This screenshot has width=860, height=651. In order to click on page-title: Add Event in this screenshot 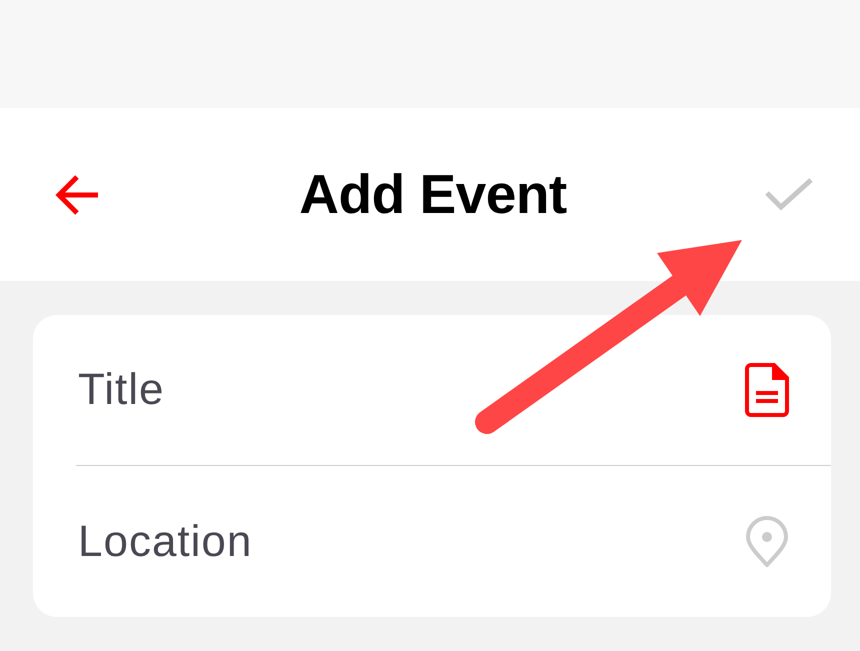, I will do `click(433, 194)`.